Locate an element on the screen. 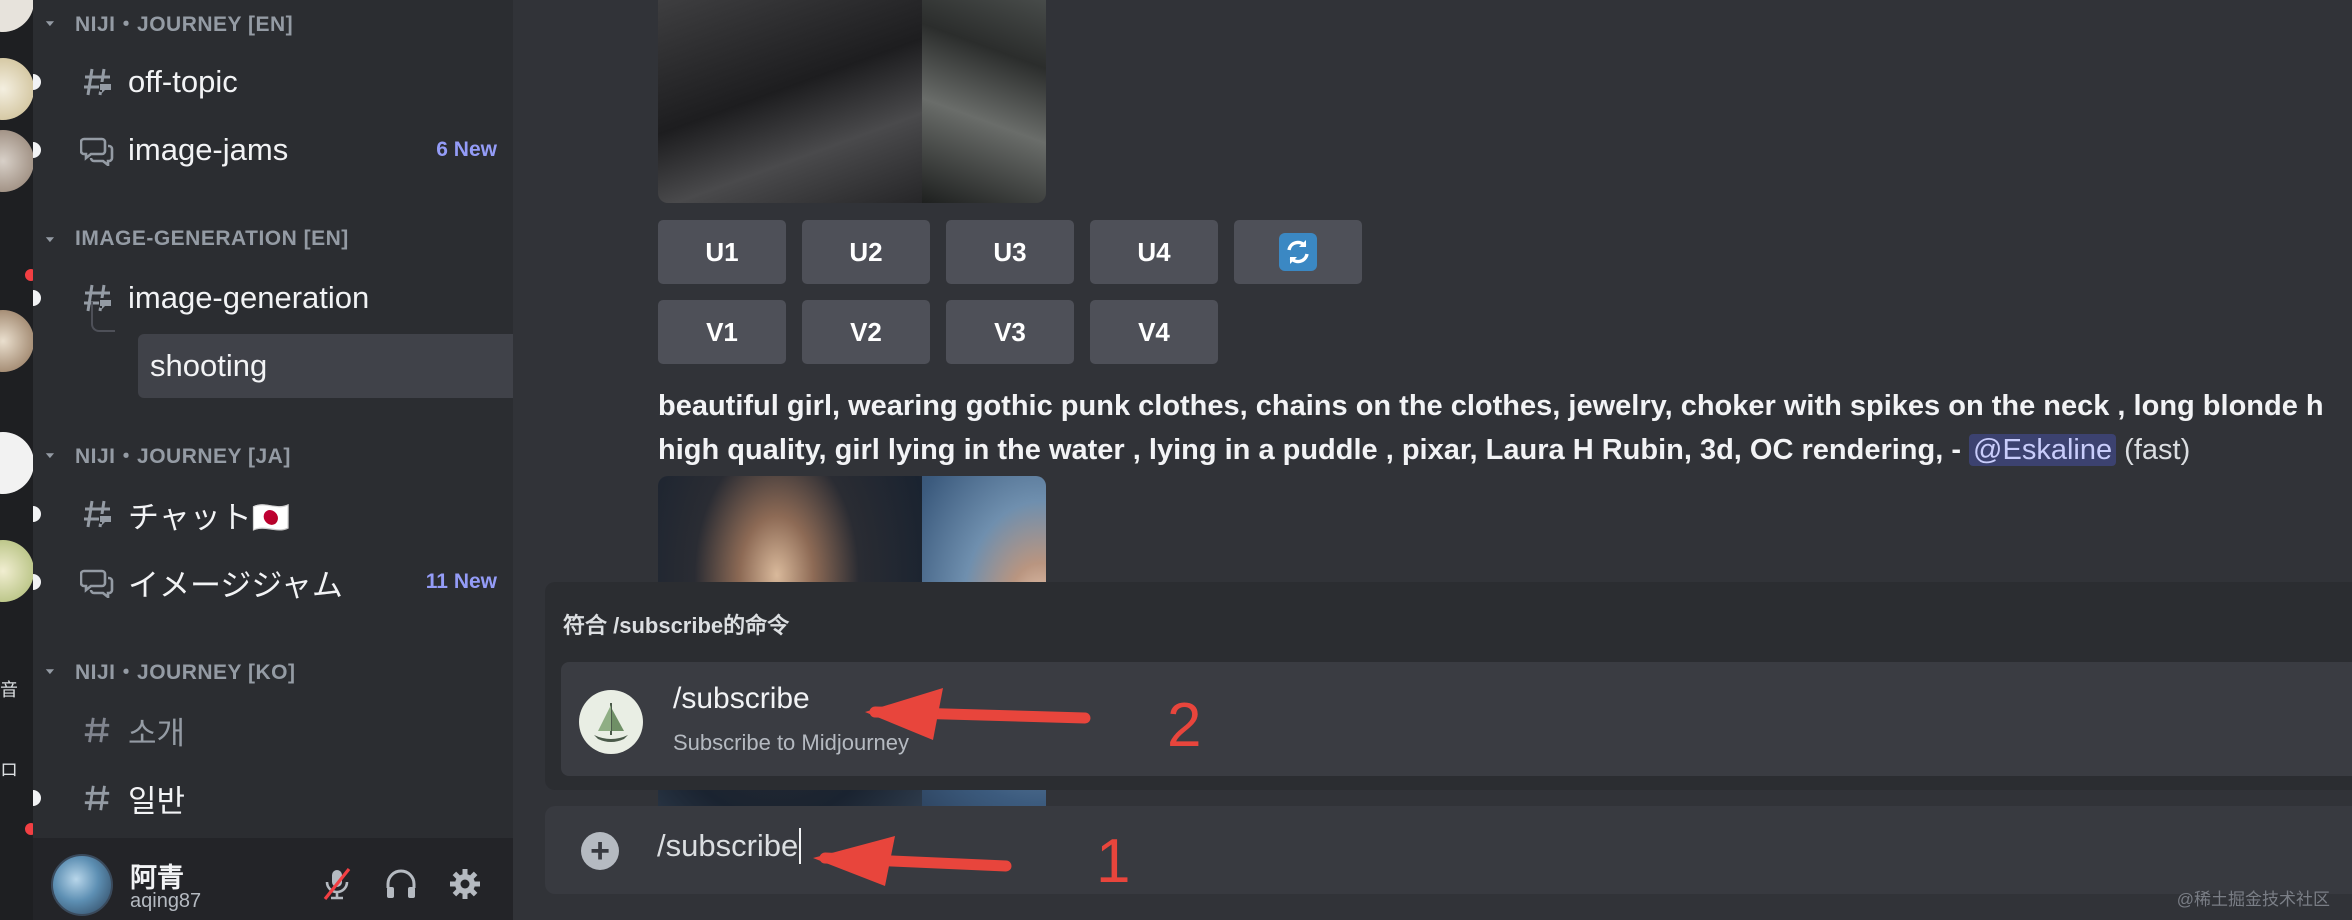  gear-icon is located at coordinates (465, 884).